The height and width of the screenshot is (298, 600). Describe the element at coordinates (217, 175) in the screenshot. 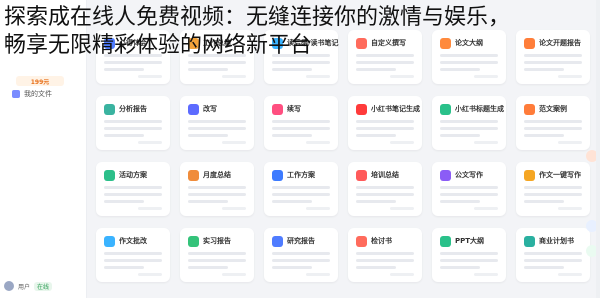

I see `tool-card-title: 月度总结` at that location.